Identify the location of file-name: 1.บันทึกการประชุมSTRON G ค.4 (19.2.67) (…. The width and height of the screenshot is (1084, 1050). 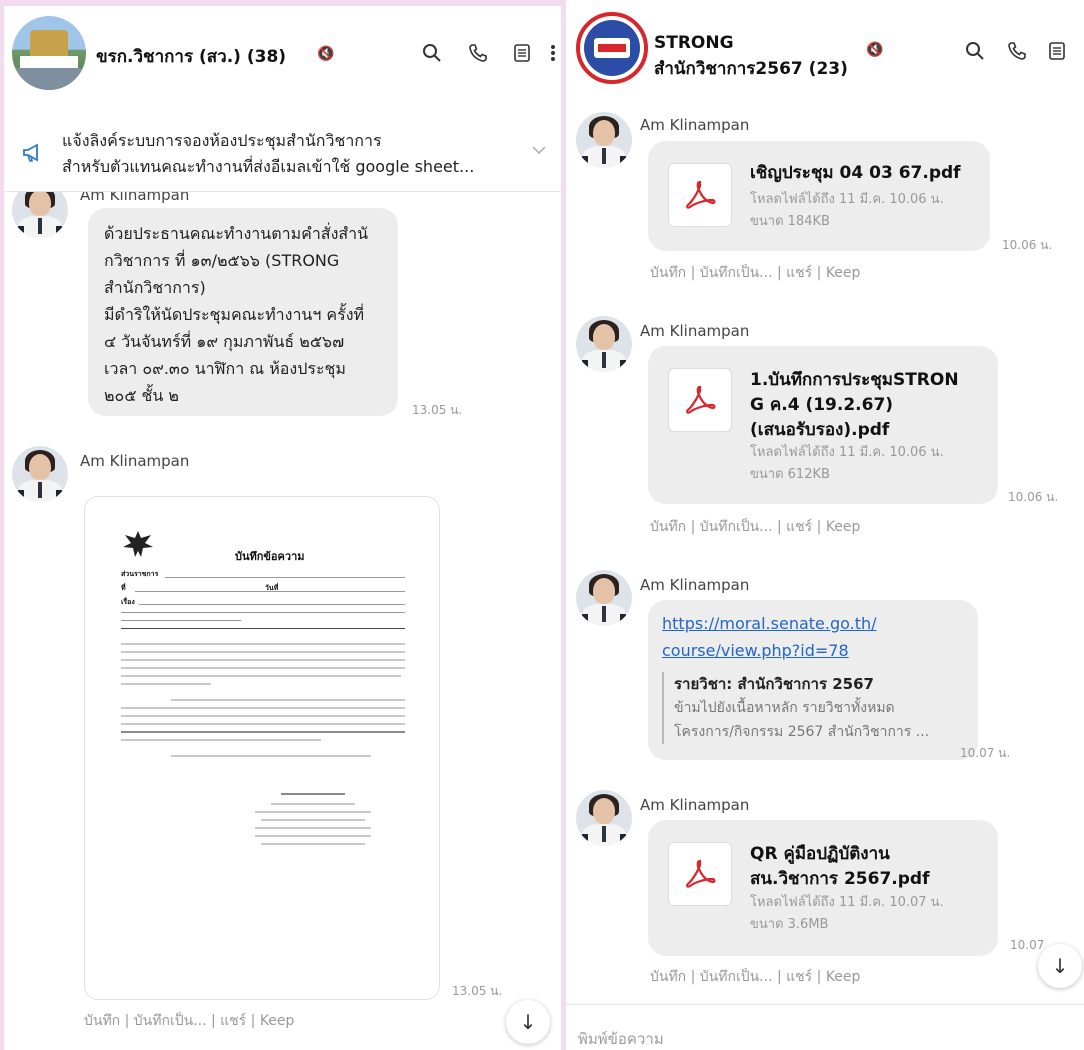
(854, 405).